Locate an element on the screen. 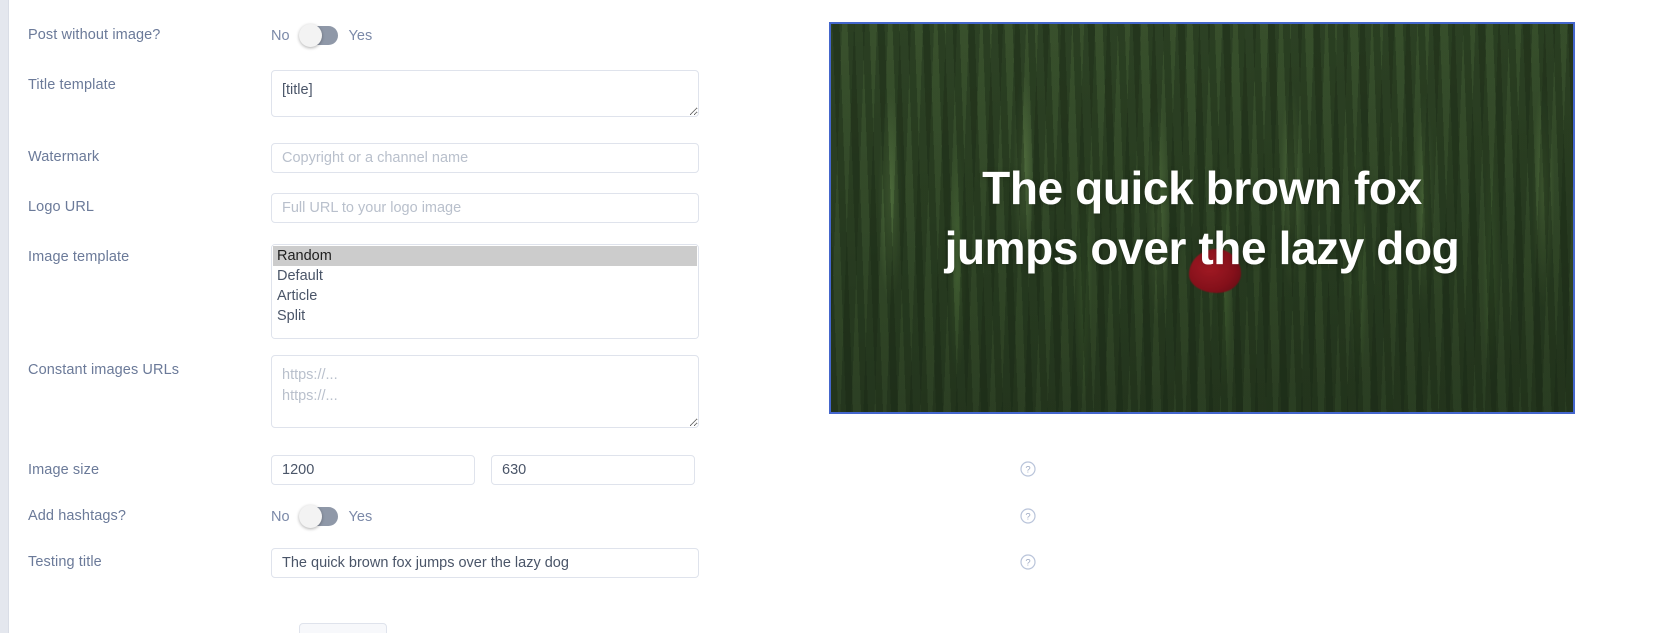 This screenshot has height=633, width=1663. field-watermark: ? is located at coordinates (653, 158).